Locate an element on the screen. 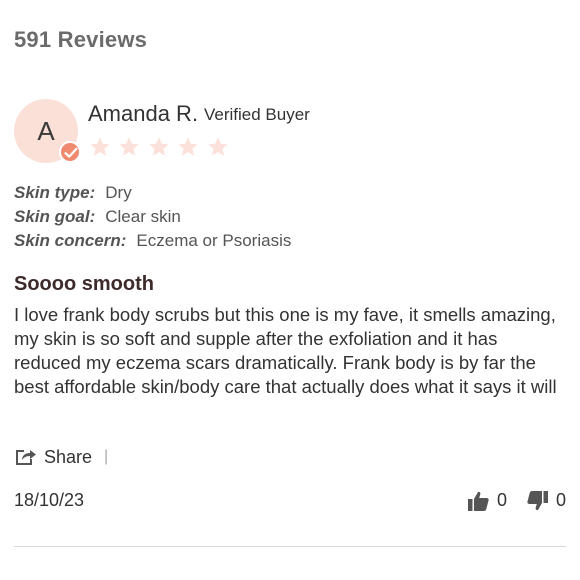  helpful-yes-button: 0 is located at coordinates (487, 500).